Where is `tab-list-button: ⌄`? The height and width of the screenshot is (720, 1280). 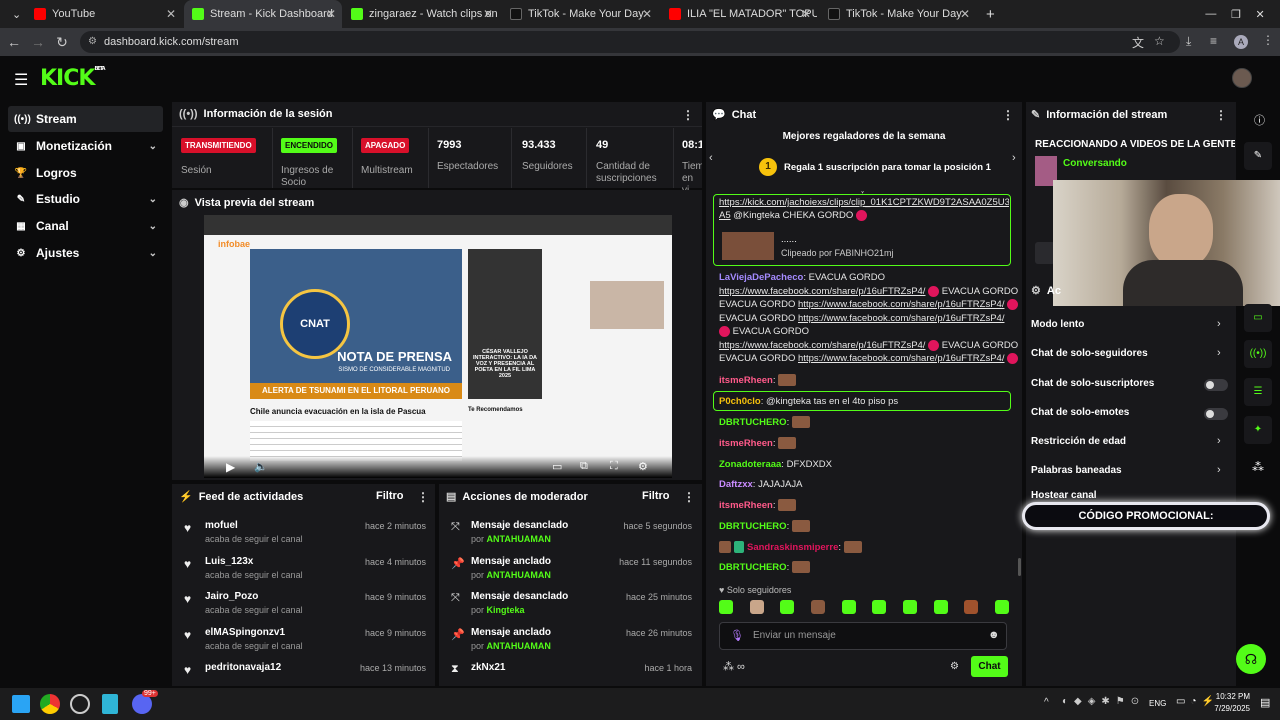
tab-list-button: ⌄ is located at coordinates (14, 14).